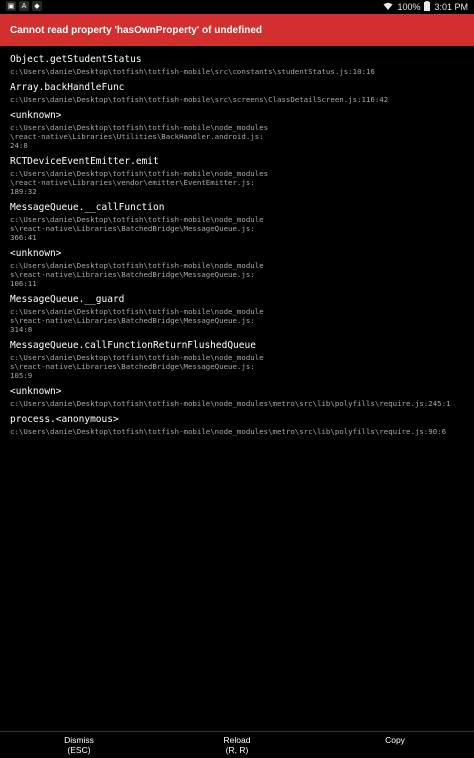 The image size is (474, 758). I want to click on dismiss-button: Dismiss (ESC), so click(79, 745).